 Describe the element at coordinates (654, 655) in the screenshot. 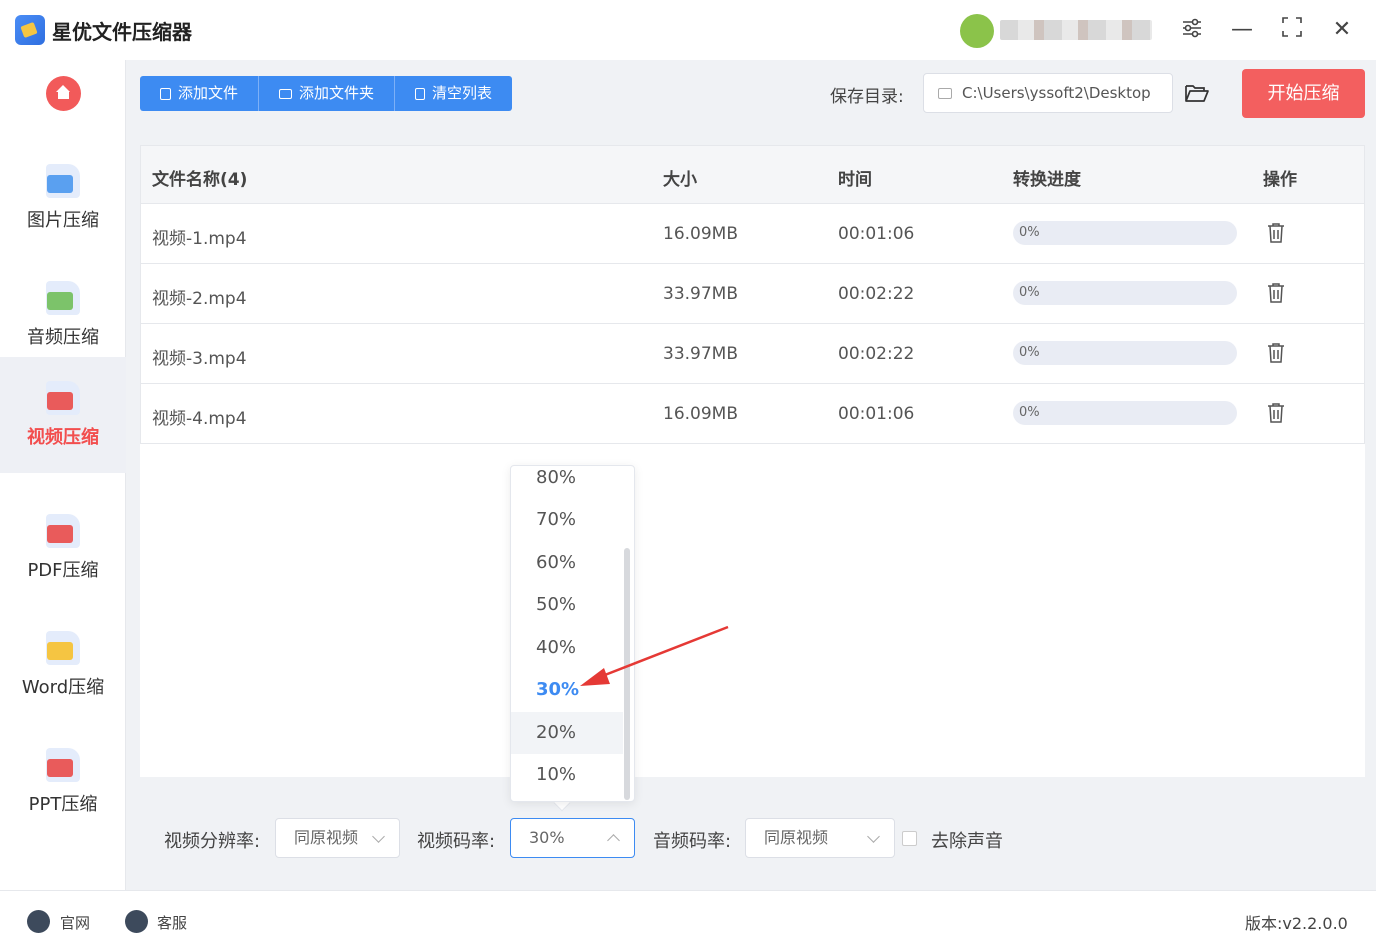

I see `annotation-arrow-icon` at that location.